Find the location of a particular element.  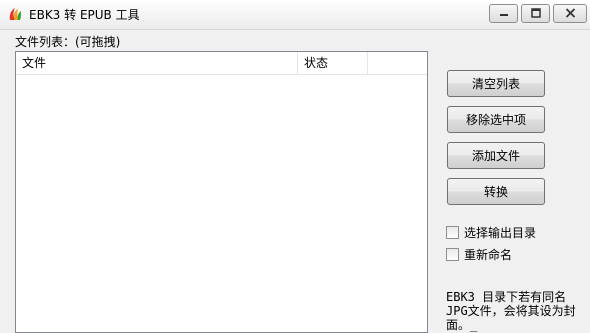

close-button is located at coordinates (570, 13).